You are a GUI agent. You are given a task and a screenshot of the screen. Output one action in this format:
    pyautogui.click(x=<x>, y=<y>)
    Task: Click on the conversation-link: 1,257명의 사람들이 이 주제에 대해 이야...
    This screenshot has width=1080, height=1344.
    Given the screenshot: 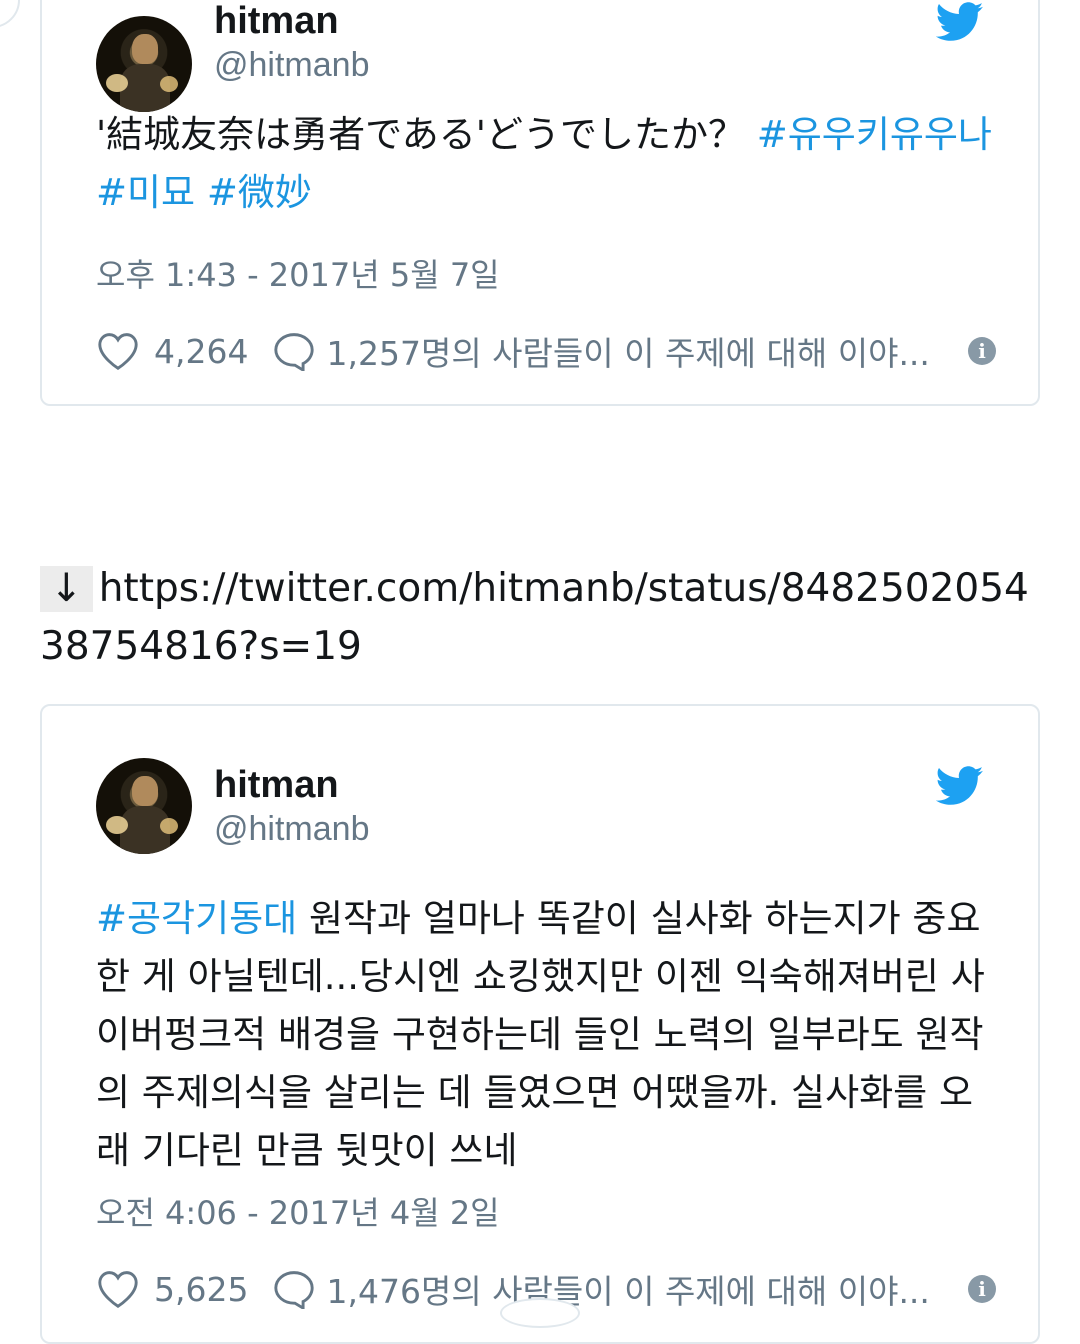 What is the action you would take?
    pyautogui.click(x=640, y=351)
    